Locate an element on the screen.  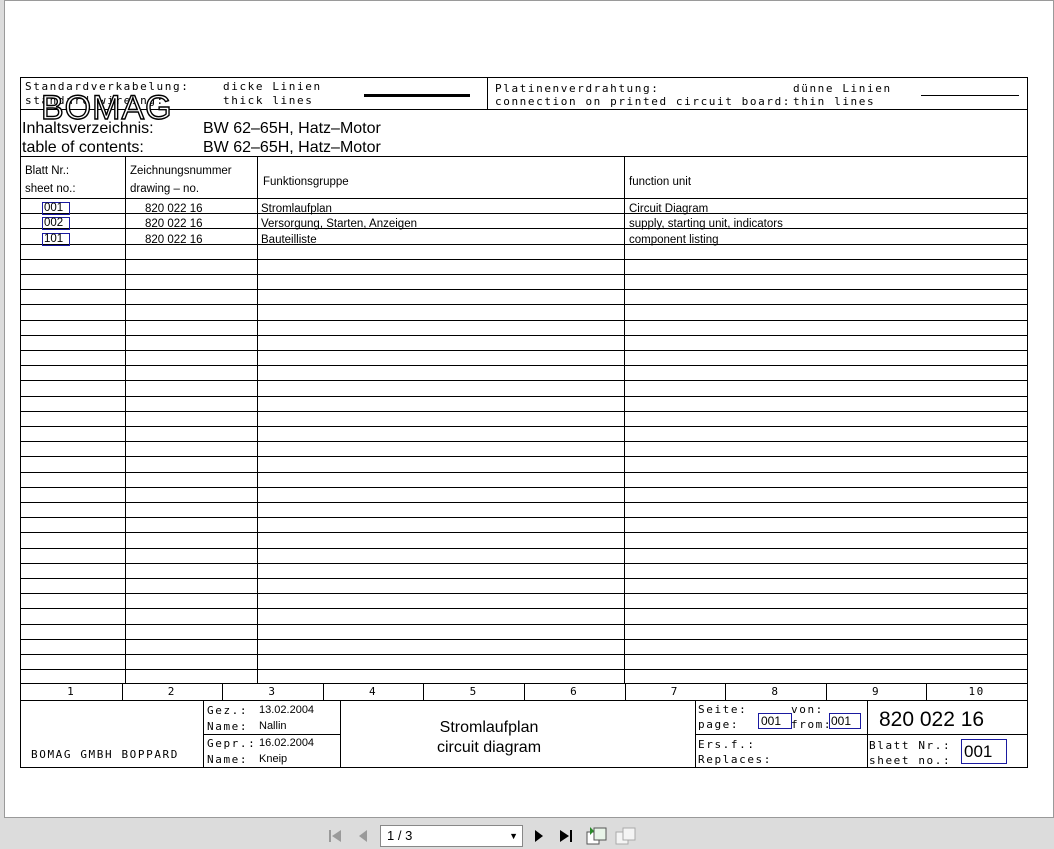
from-label-en: from: is located at coordinates (812, 724).